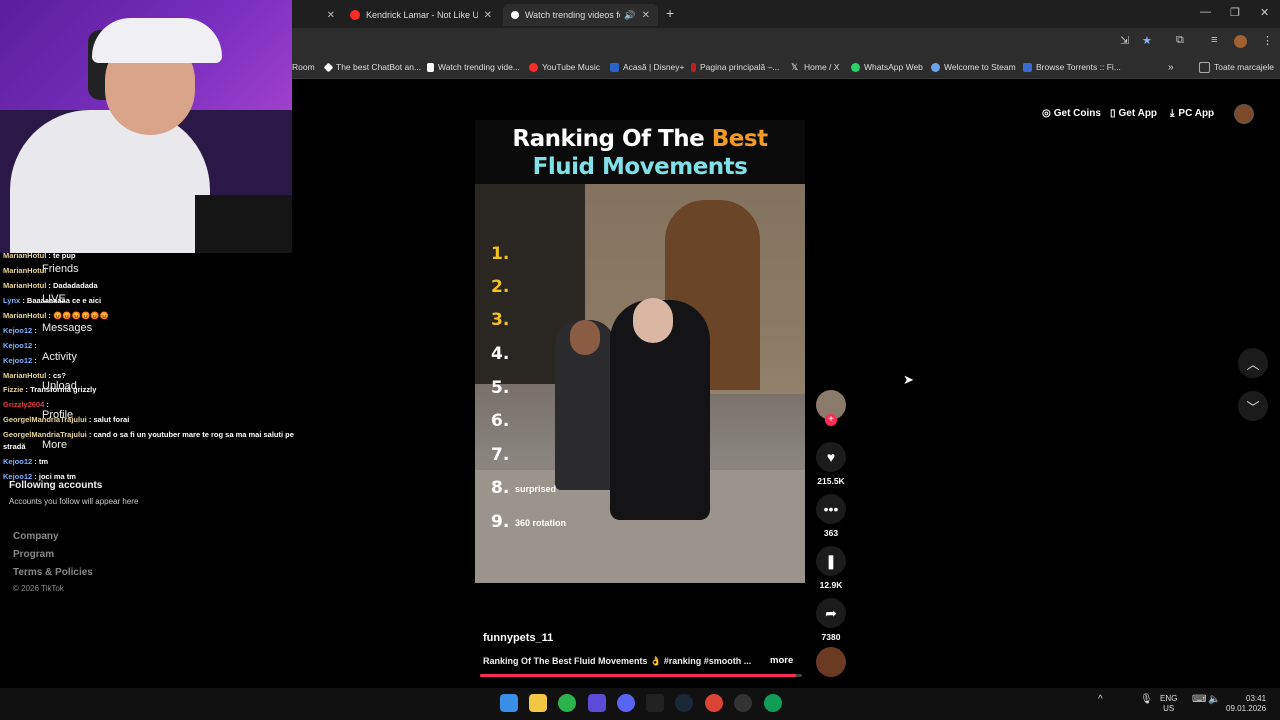  What do you see at coordinates (33, 554) in the screenshot?
I see `footer-program-link: Program` at bounding box center [33, 554].